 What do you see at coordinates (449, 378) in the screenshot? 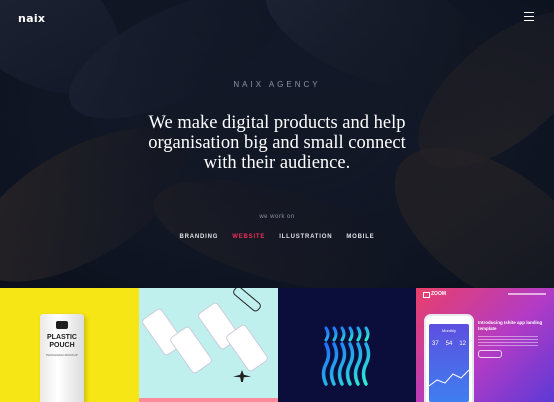
I see `phone-chart` at bounding box center [449, 378].